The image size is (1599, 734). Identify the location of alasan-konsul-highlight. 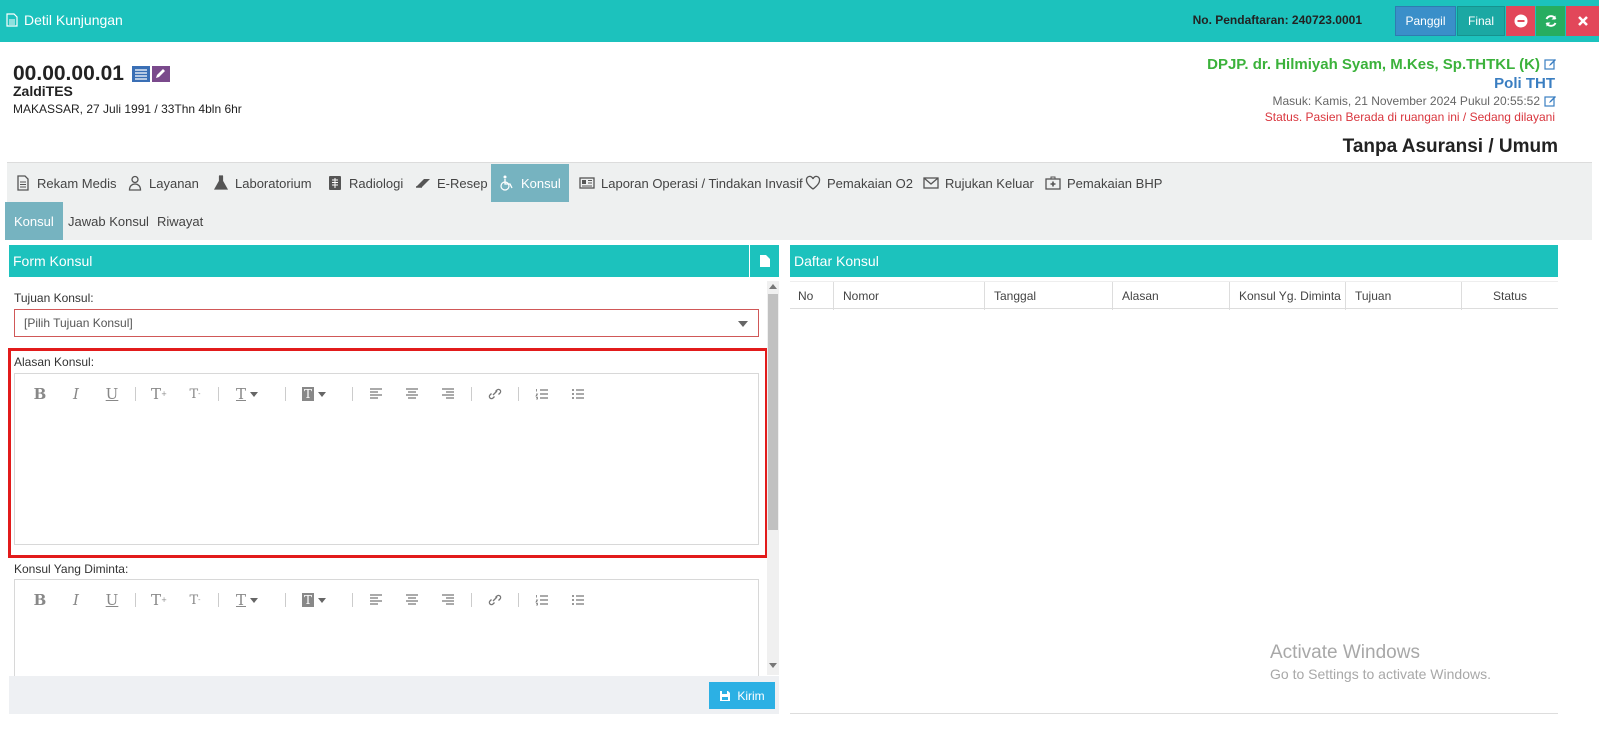
(388, 453).